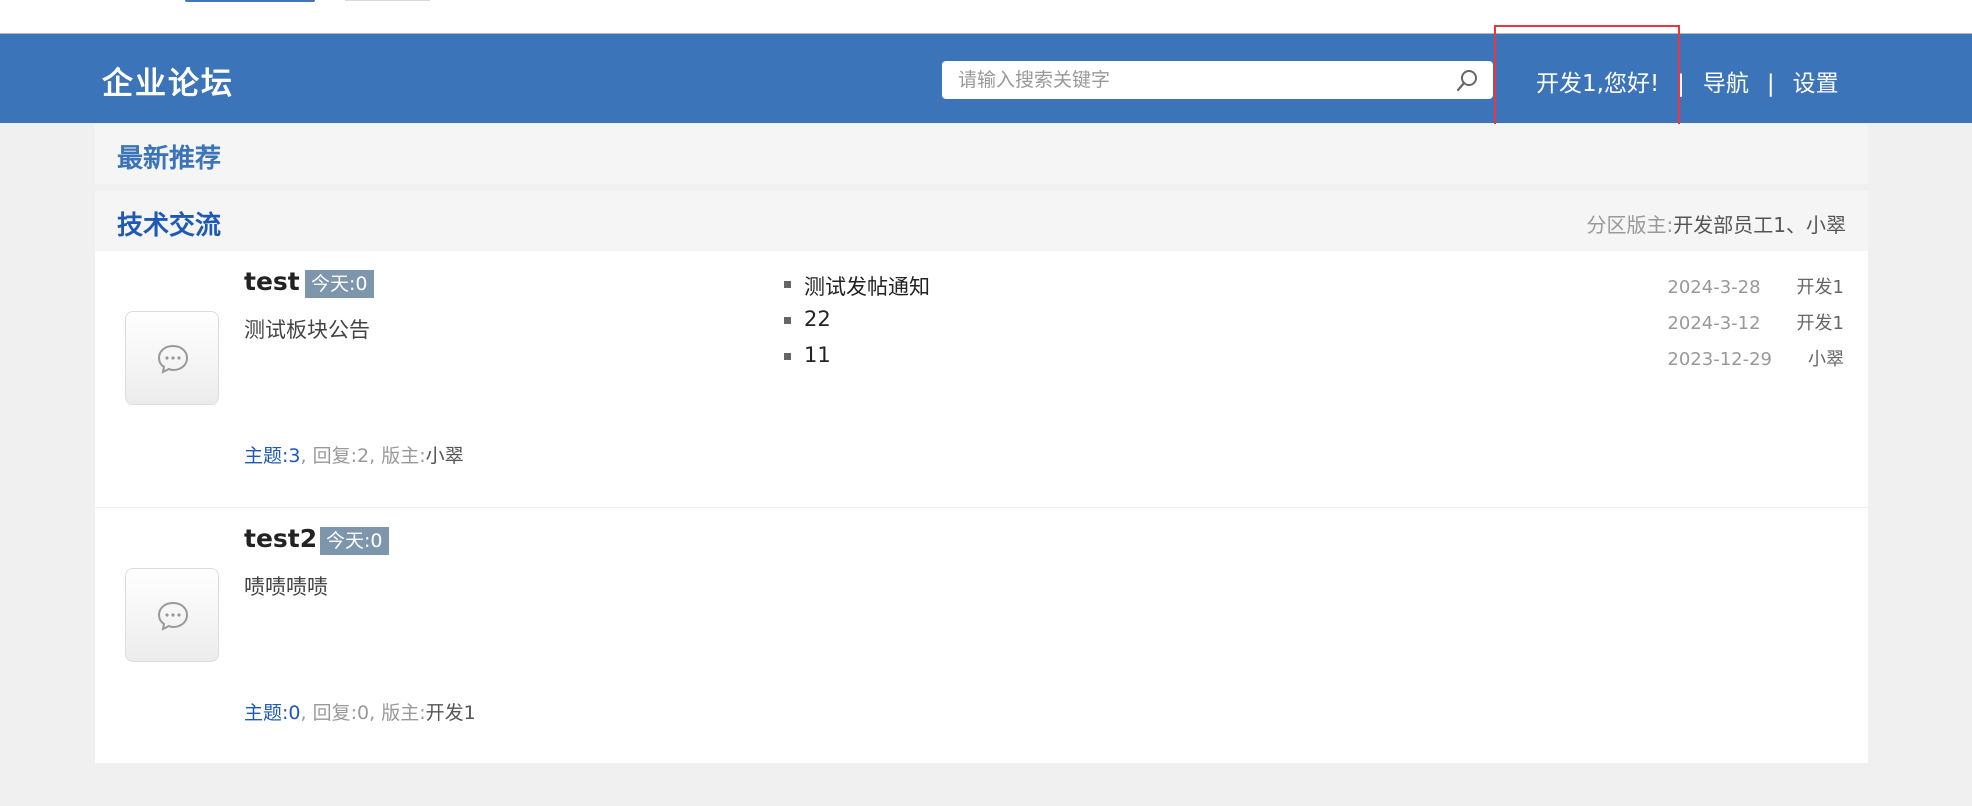 This screenshot has height=806, width=1972. I want to click on post-meta: 2023-12-29 小翠, so click(1755, 363).